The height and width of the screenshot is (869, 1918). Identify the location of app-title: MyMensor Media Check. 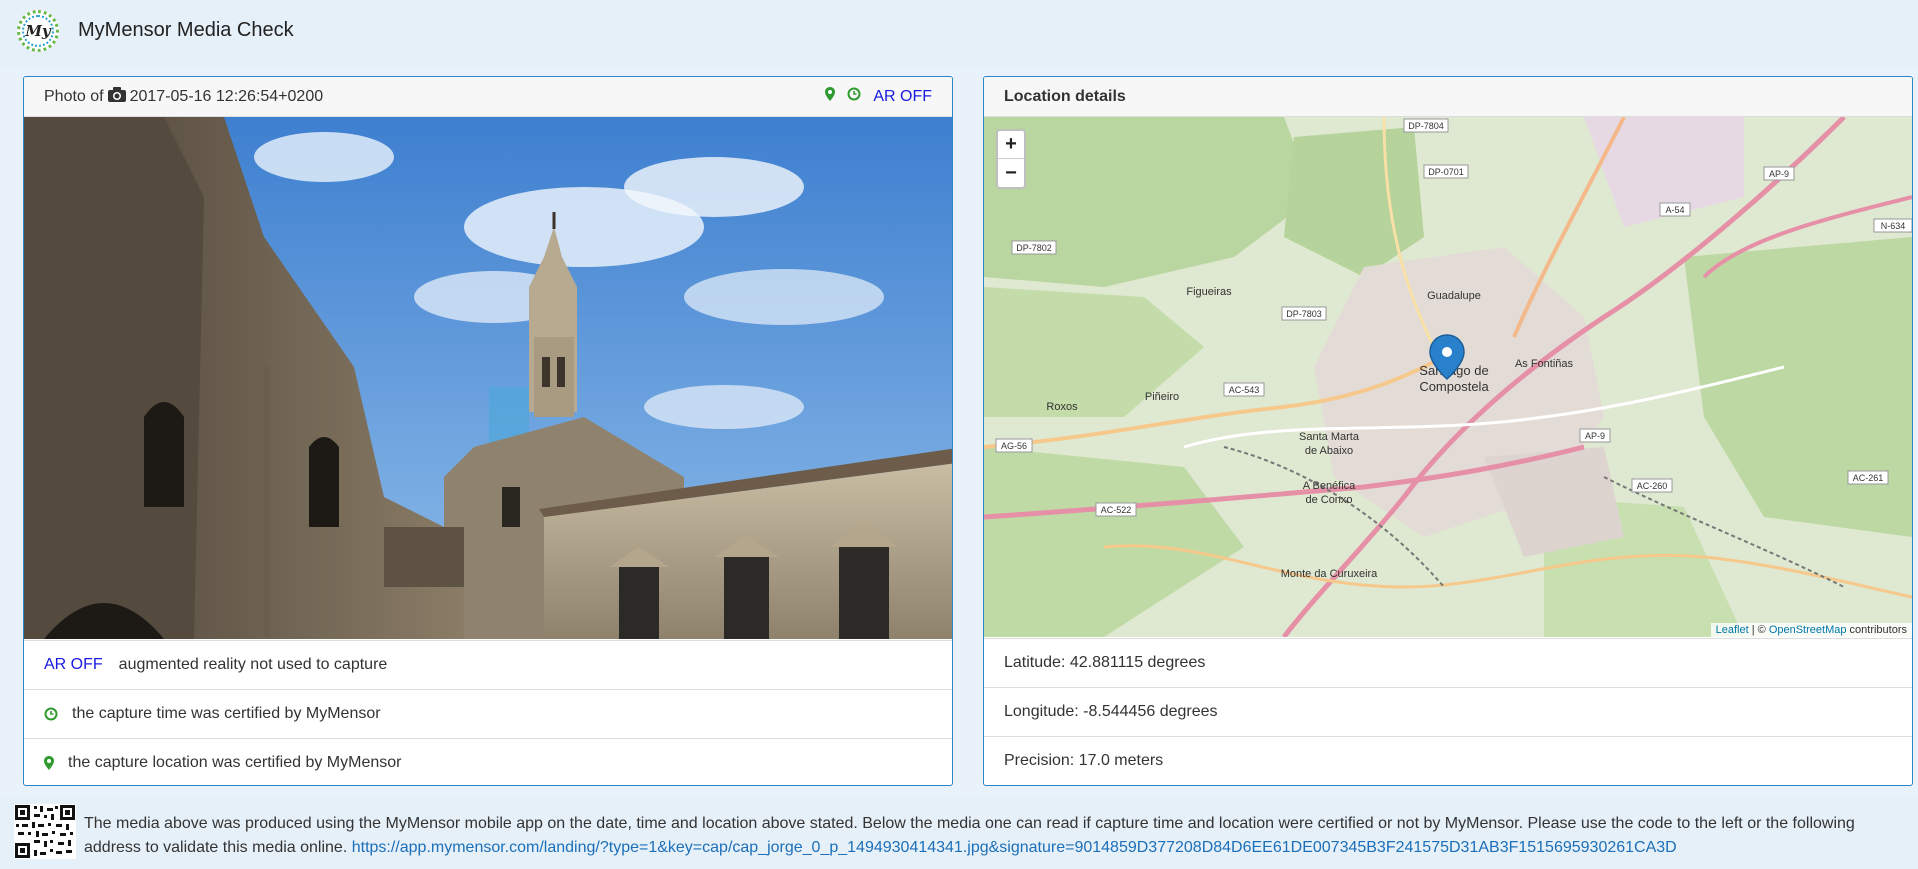
(186, 30).